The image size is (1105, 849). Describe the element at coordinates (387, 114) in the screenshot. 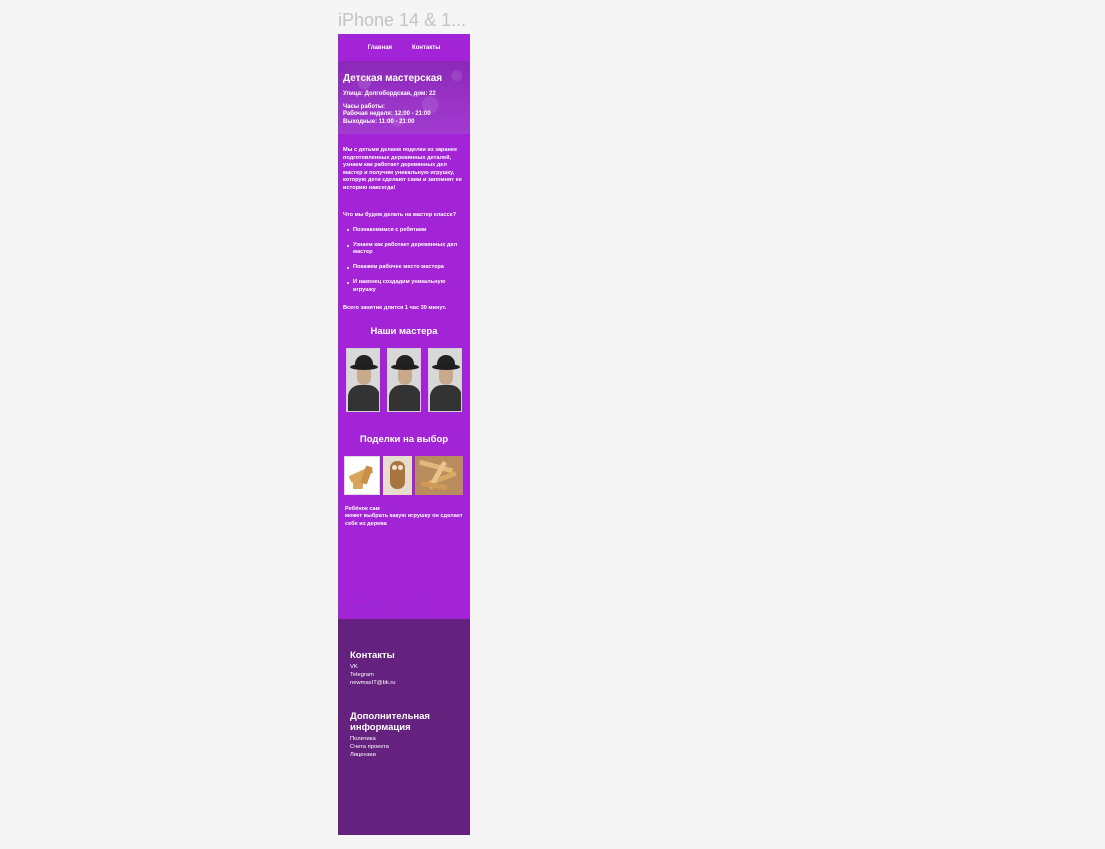

I see `hours-weekdays: Рабочая неделя: 12:00 - 21:00` at that location.